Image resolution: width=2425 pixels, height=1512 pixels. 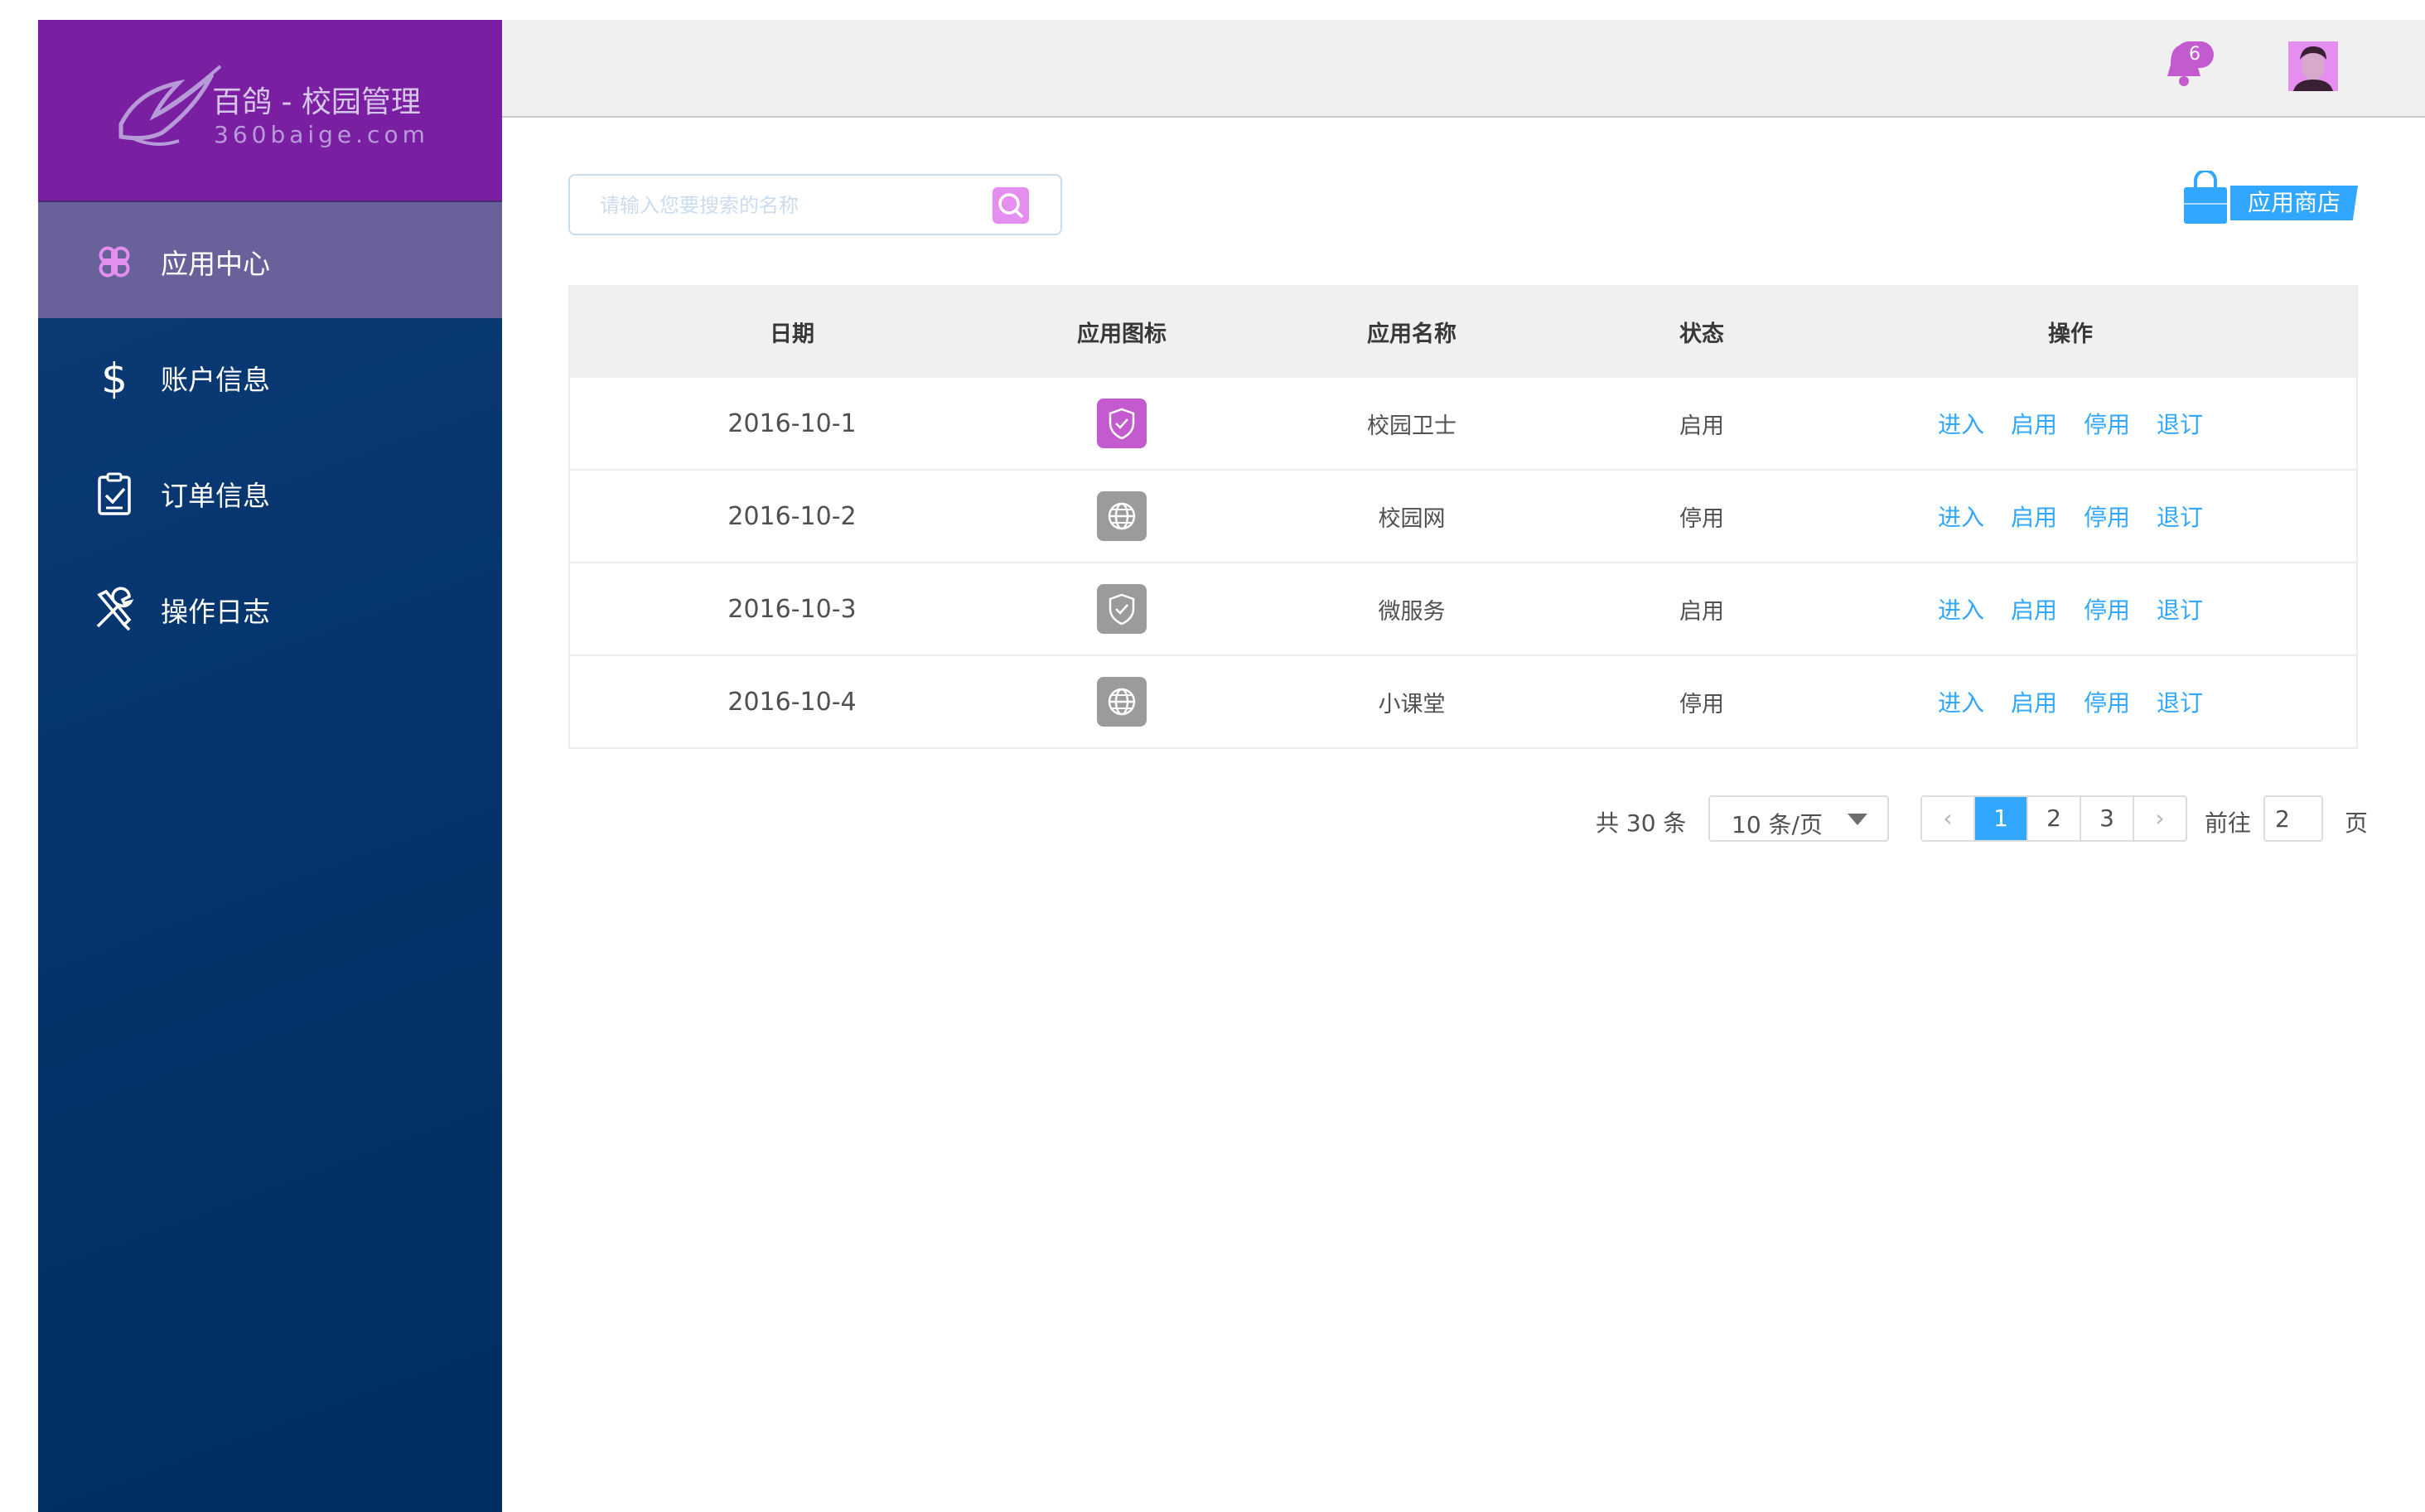 I want to click on user-avatar-icon, so click(x=2313, y=66).